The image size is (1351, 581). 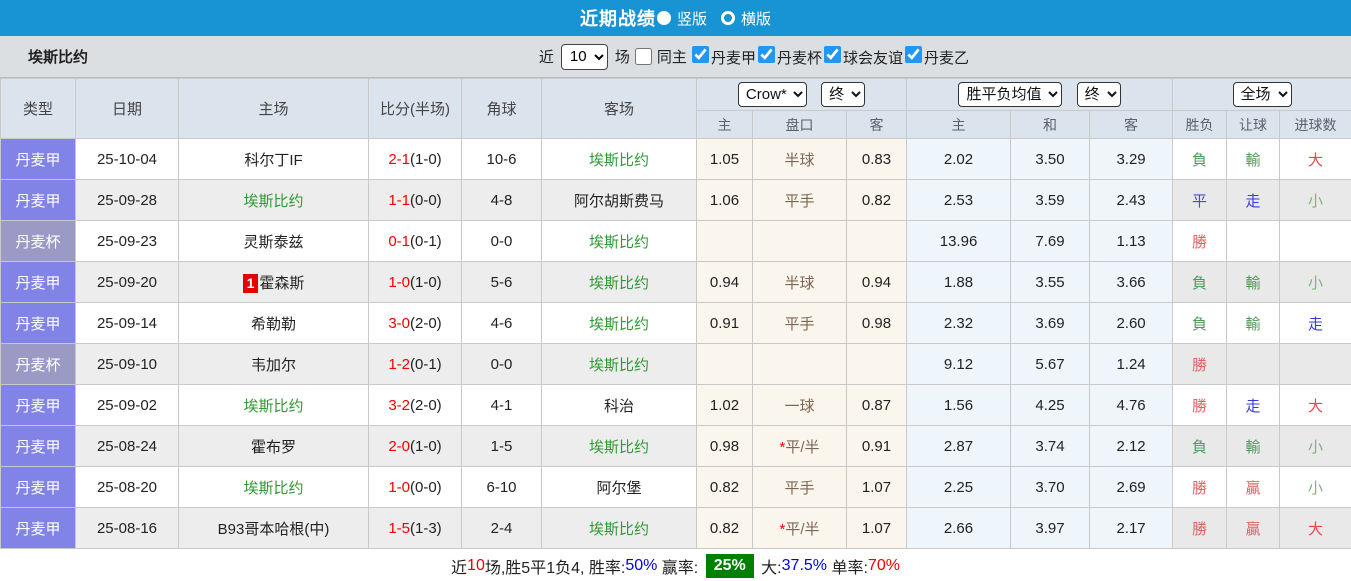 I want to click on avg-away-cell: 4.76, so click(x=1131, y=405).